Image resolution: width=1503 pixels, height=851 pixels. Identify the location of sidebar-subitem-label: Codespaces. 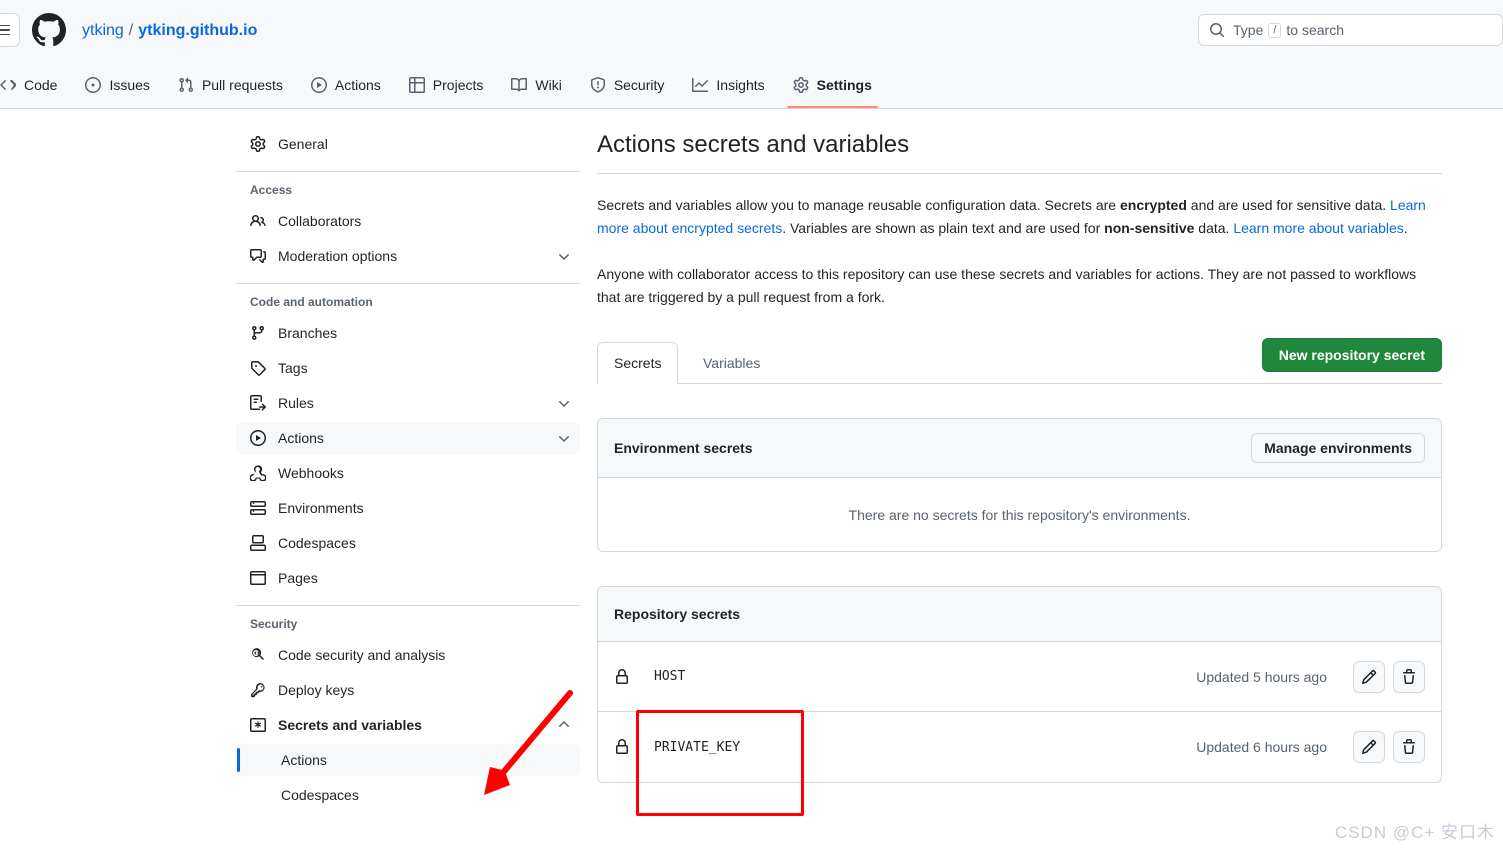
(320, 795).